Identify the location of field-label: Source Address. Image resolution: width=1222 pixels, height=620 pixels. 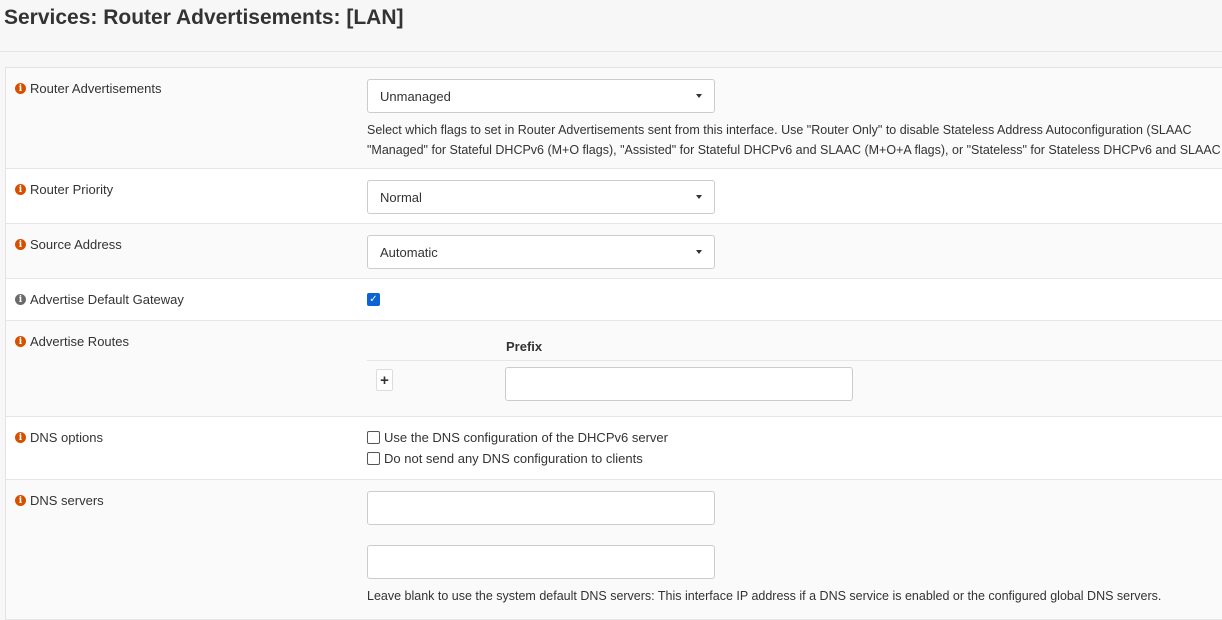
(76, 244).